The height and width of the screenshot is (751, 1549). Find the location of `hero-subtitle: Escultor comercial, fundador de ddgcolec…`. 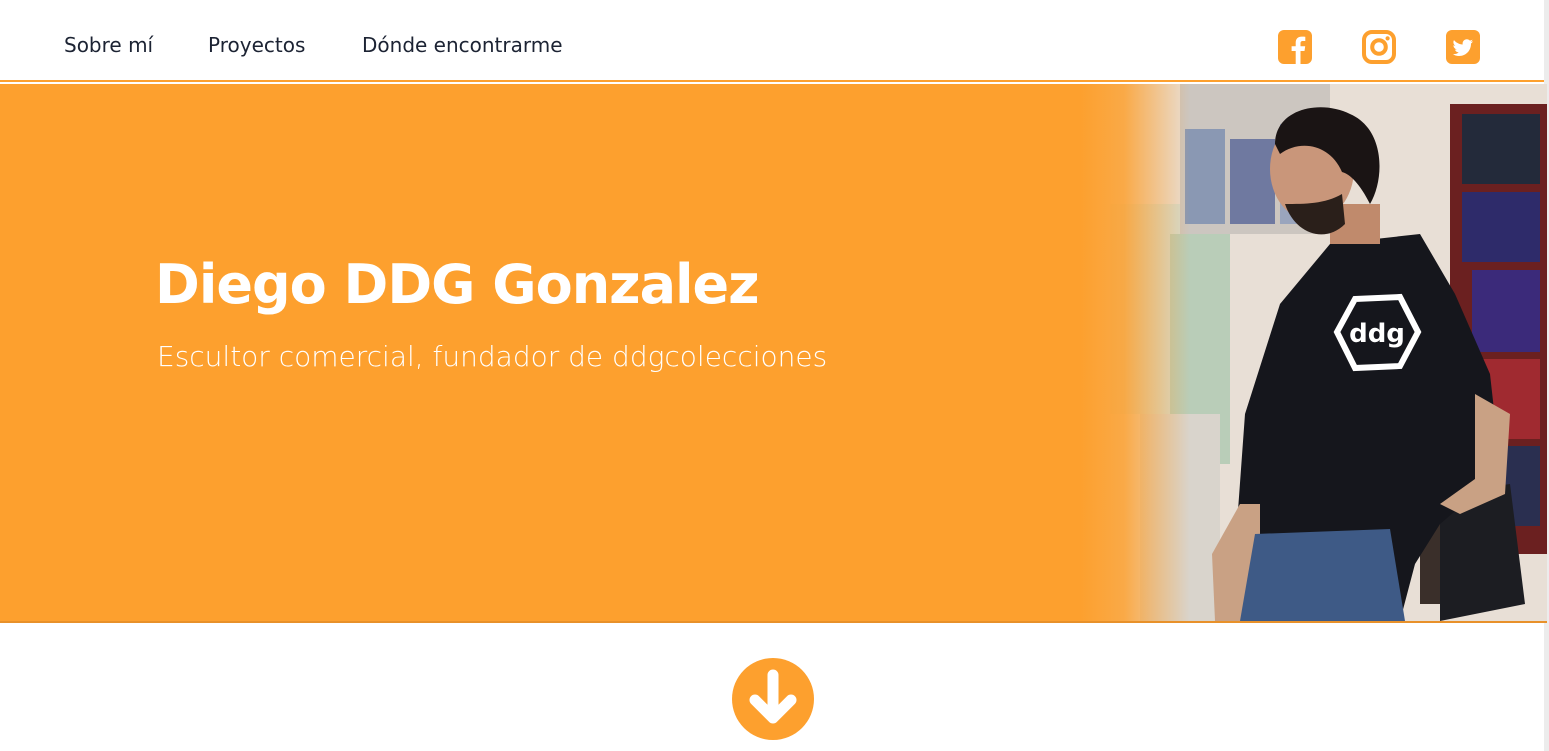

hero-subtitle: Escultor comercial, fundador de ddgcolec… is located at coordinates (492, 356).